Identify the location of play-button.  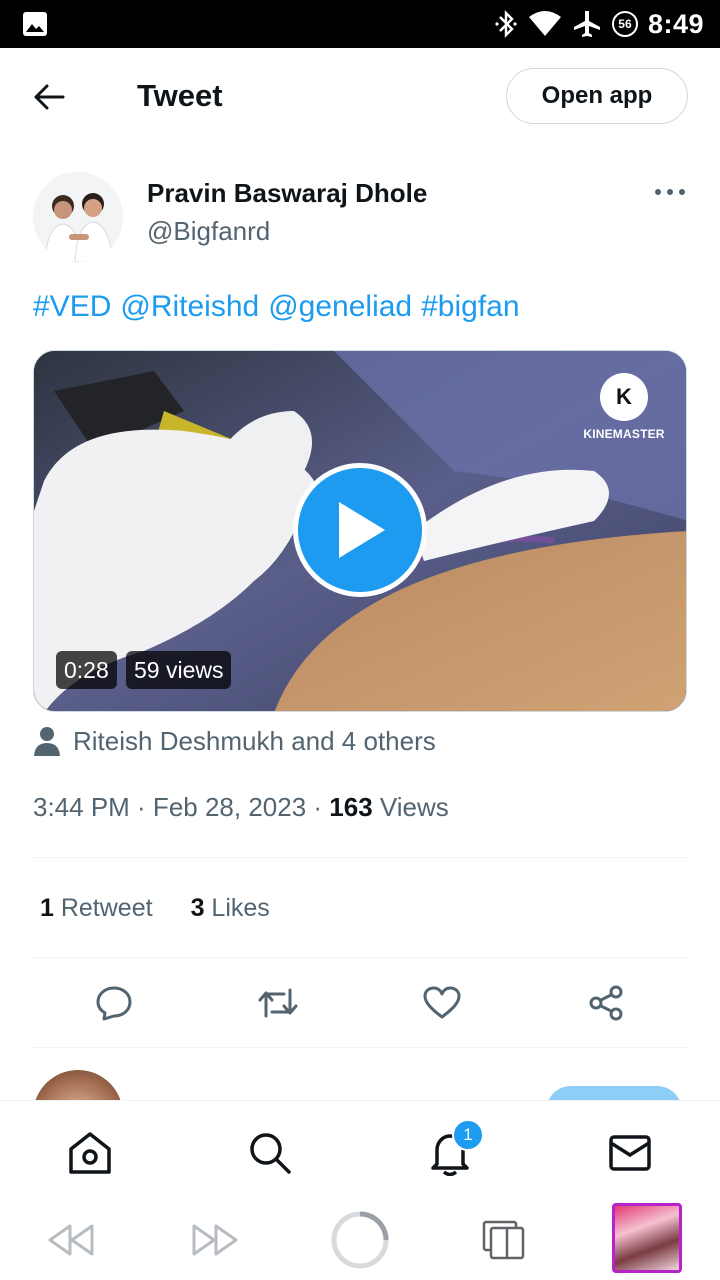
(360, 530).